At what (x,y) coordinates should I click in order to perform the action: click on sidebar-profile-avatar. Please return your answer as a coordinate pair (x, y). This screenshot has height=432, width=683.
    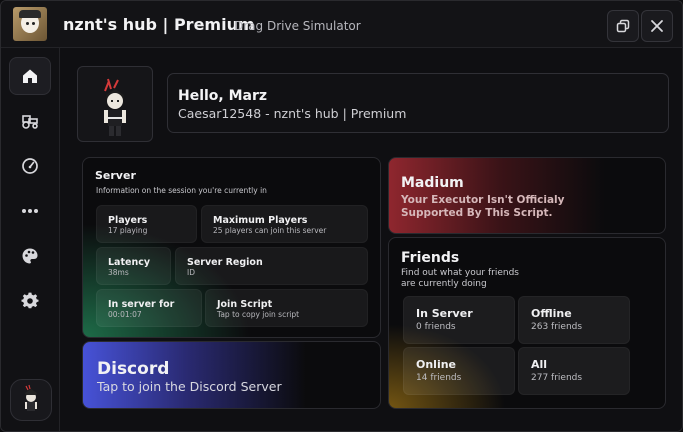
    Looking at the image, I should click on (31, 400).